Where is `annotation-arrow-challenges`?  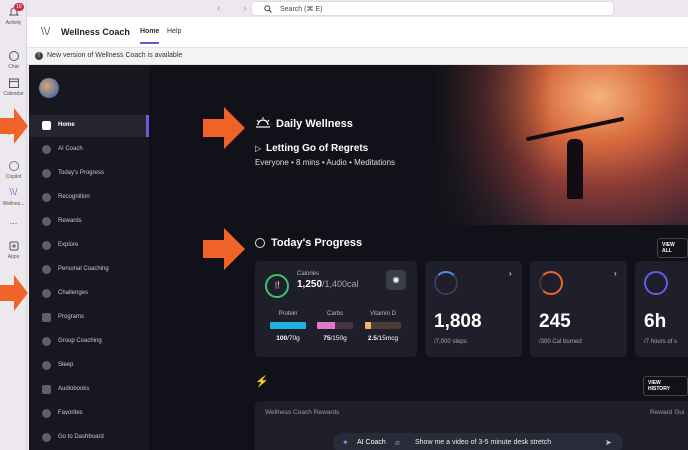 annotation-arrow-challenges is located at coordinates (14, 293).